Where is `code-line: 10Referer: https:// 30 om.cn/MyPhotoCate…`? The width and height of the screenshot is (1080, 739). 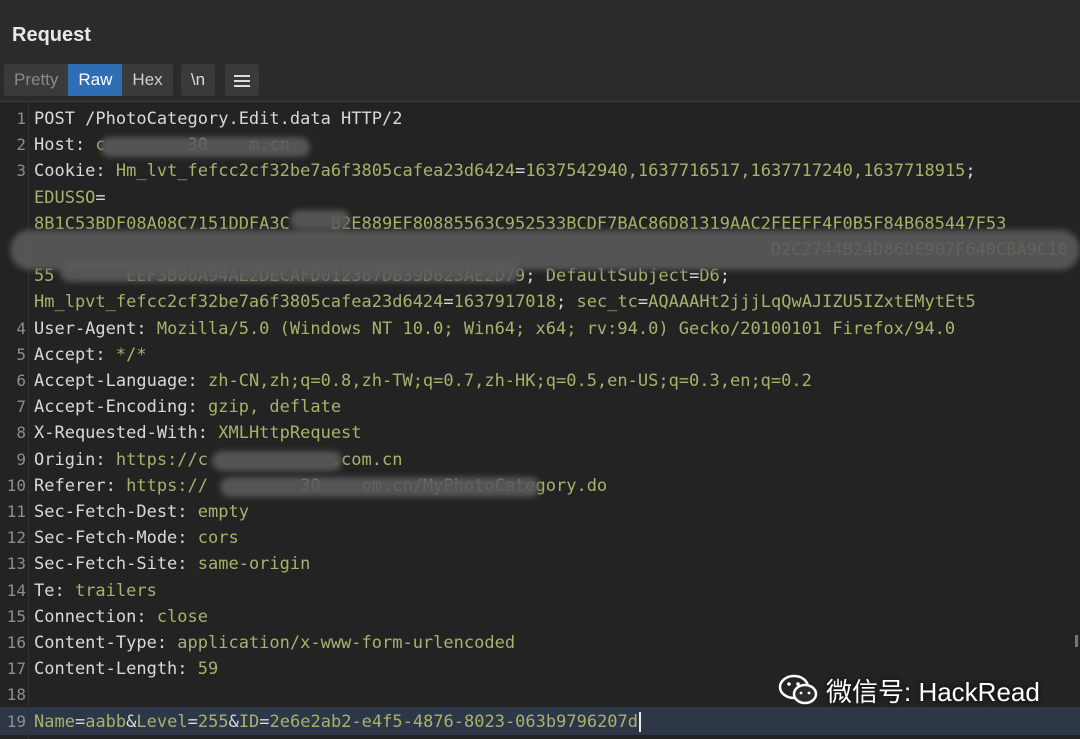 code-line: 10Referer: https:// 30 om.cn/MyPhotoCate… is located at coordinates (540, 486).